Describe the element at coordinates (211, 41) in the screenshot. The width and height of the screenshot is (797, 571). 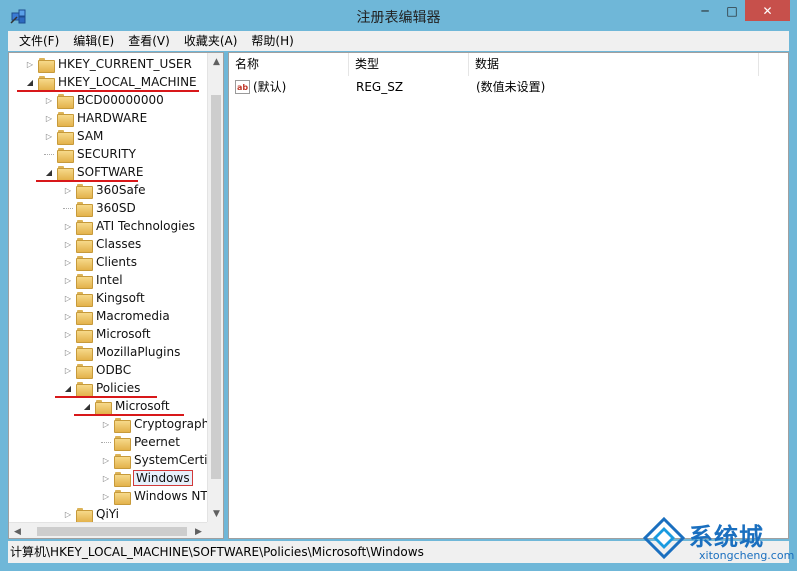
I see `menu-favorites: 收藏夹(A)` at that location.